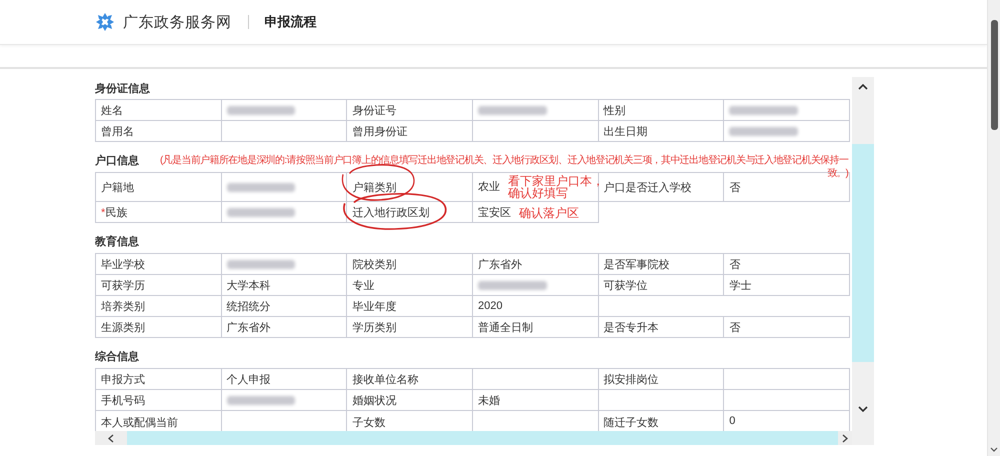  What do you see at coordinates (391, 212) in the screenshot?
I see `field-label: 迁入地行政区划` at bounding box center [391, 212].